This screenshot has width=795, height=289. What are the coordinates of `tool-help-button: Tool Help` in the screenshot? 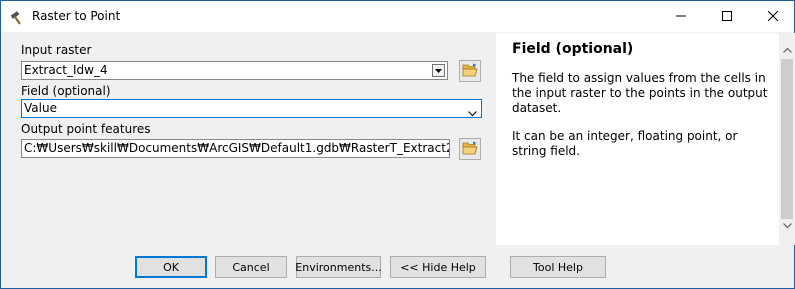 It's located at (558, 267).